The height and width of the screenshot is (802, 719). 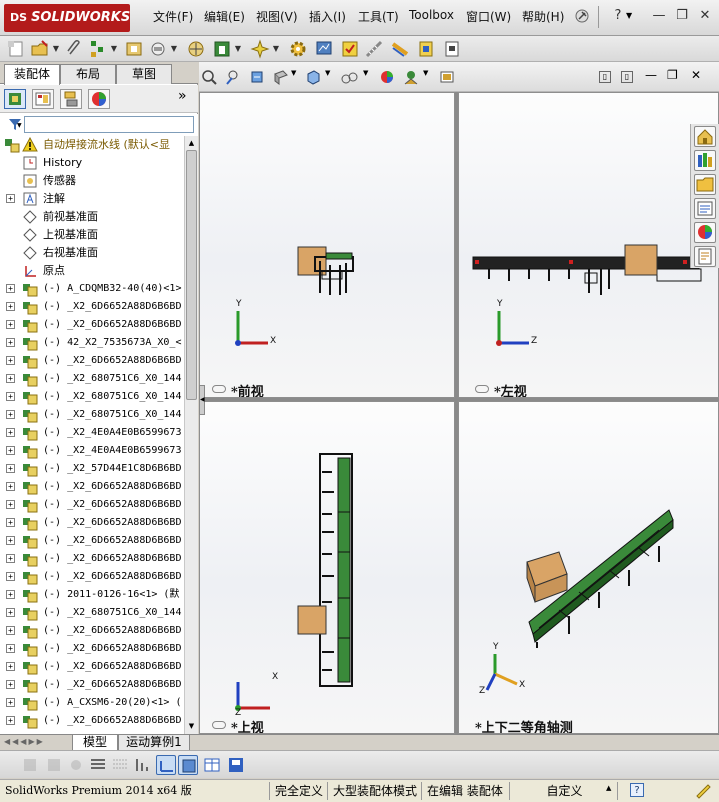 I want to click on viewport-restore-icon: ❐, so click(x=672, y=75).